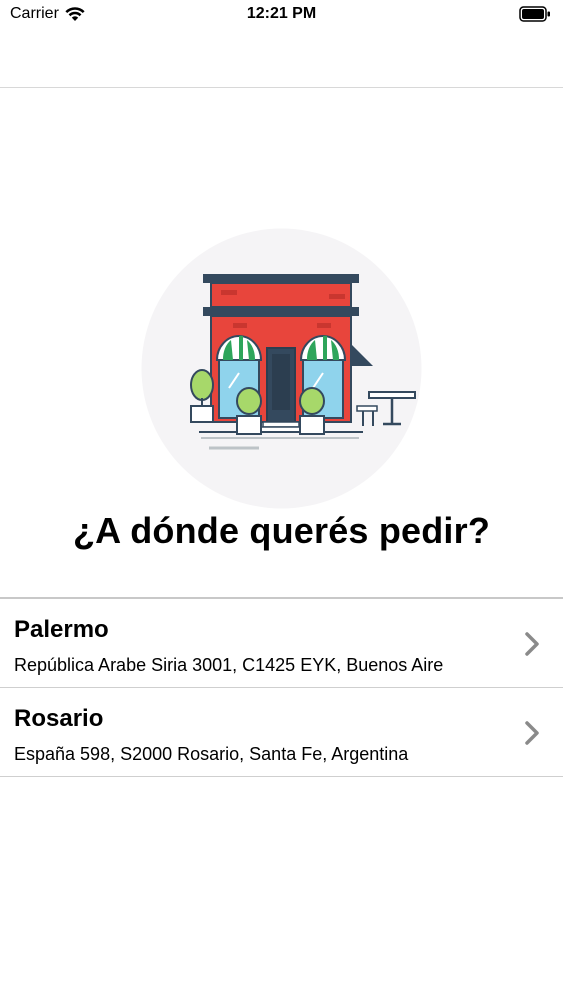 This screenshot has height=1000, width=563. What do you see at coordinates (281, 530) in the screenshot?
I see `page-title: ¿A dónde querés pedir?` at bounding box center [281, 530].